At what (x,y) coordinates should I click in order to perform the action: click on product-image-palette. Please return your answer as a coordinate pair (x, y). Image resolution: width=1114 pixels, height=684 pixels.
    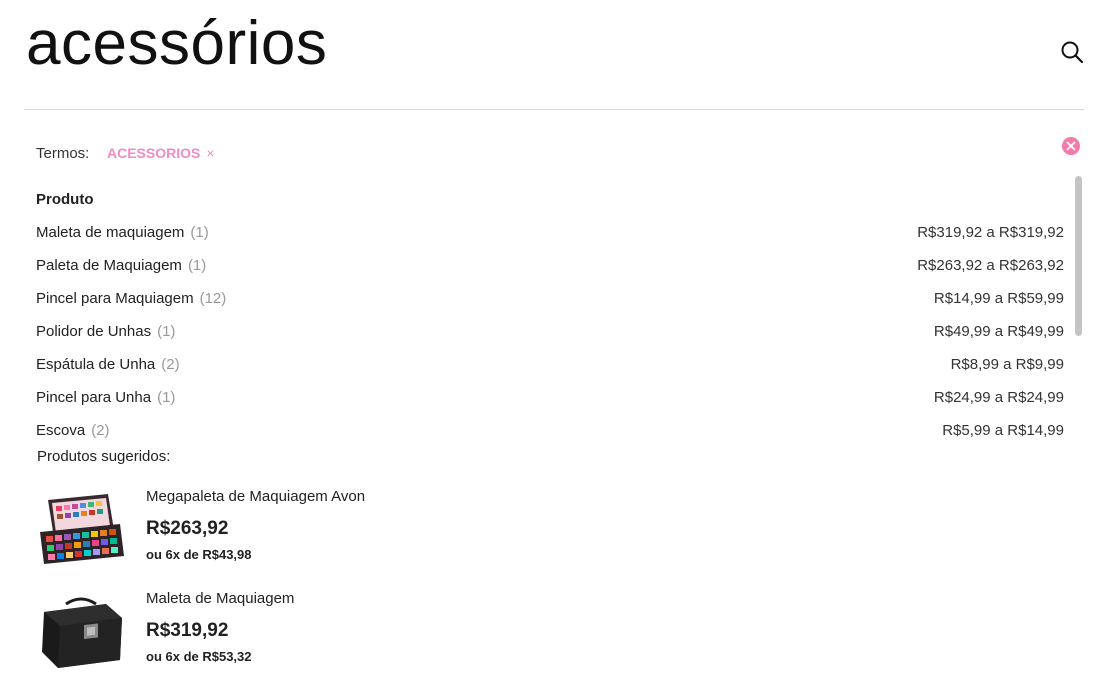
    Looking at the image, I should click on (81, 528).